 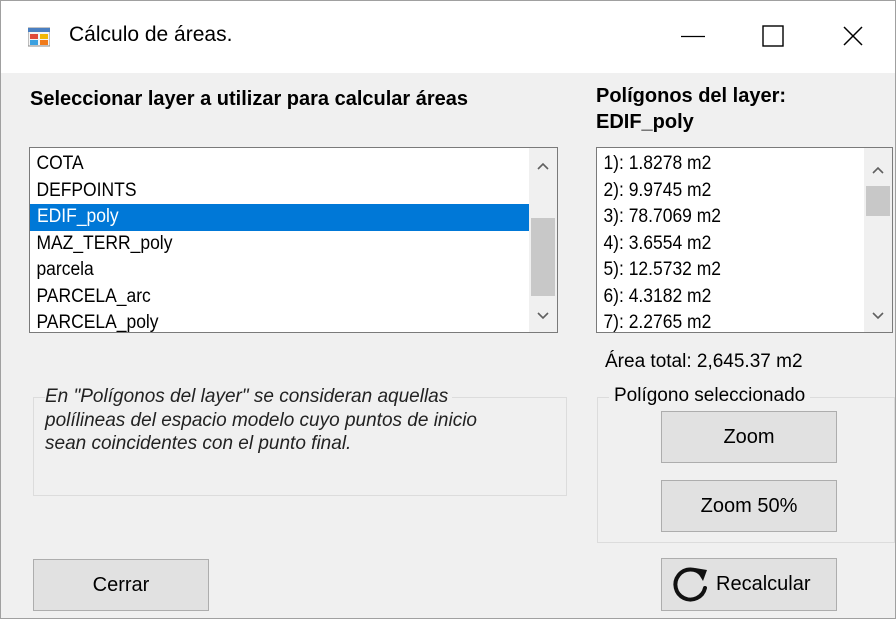 I want to click on close-button: Cerrar, so click(x=121, y=585).